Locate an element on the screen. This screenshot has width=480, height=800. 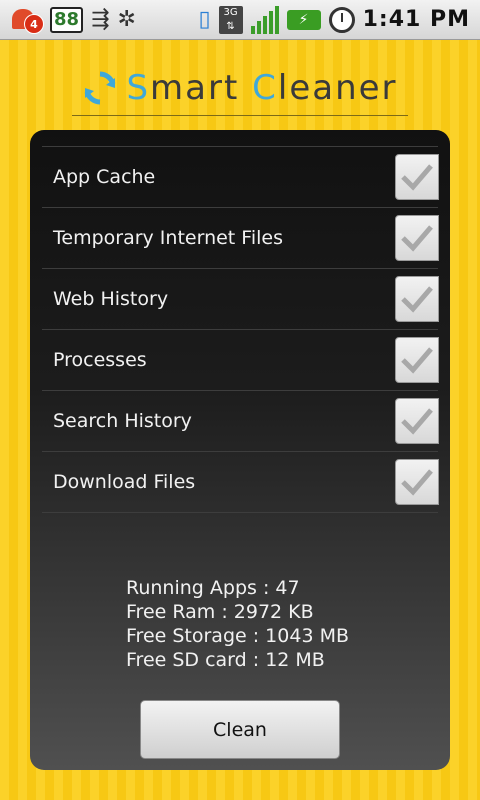
option-label: Processes is located at coordinates (100, 360).